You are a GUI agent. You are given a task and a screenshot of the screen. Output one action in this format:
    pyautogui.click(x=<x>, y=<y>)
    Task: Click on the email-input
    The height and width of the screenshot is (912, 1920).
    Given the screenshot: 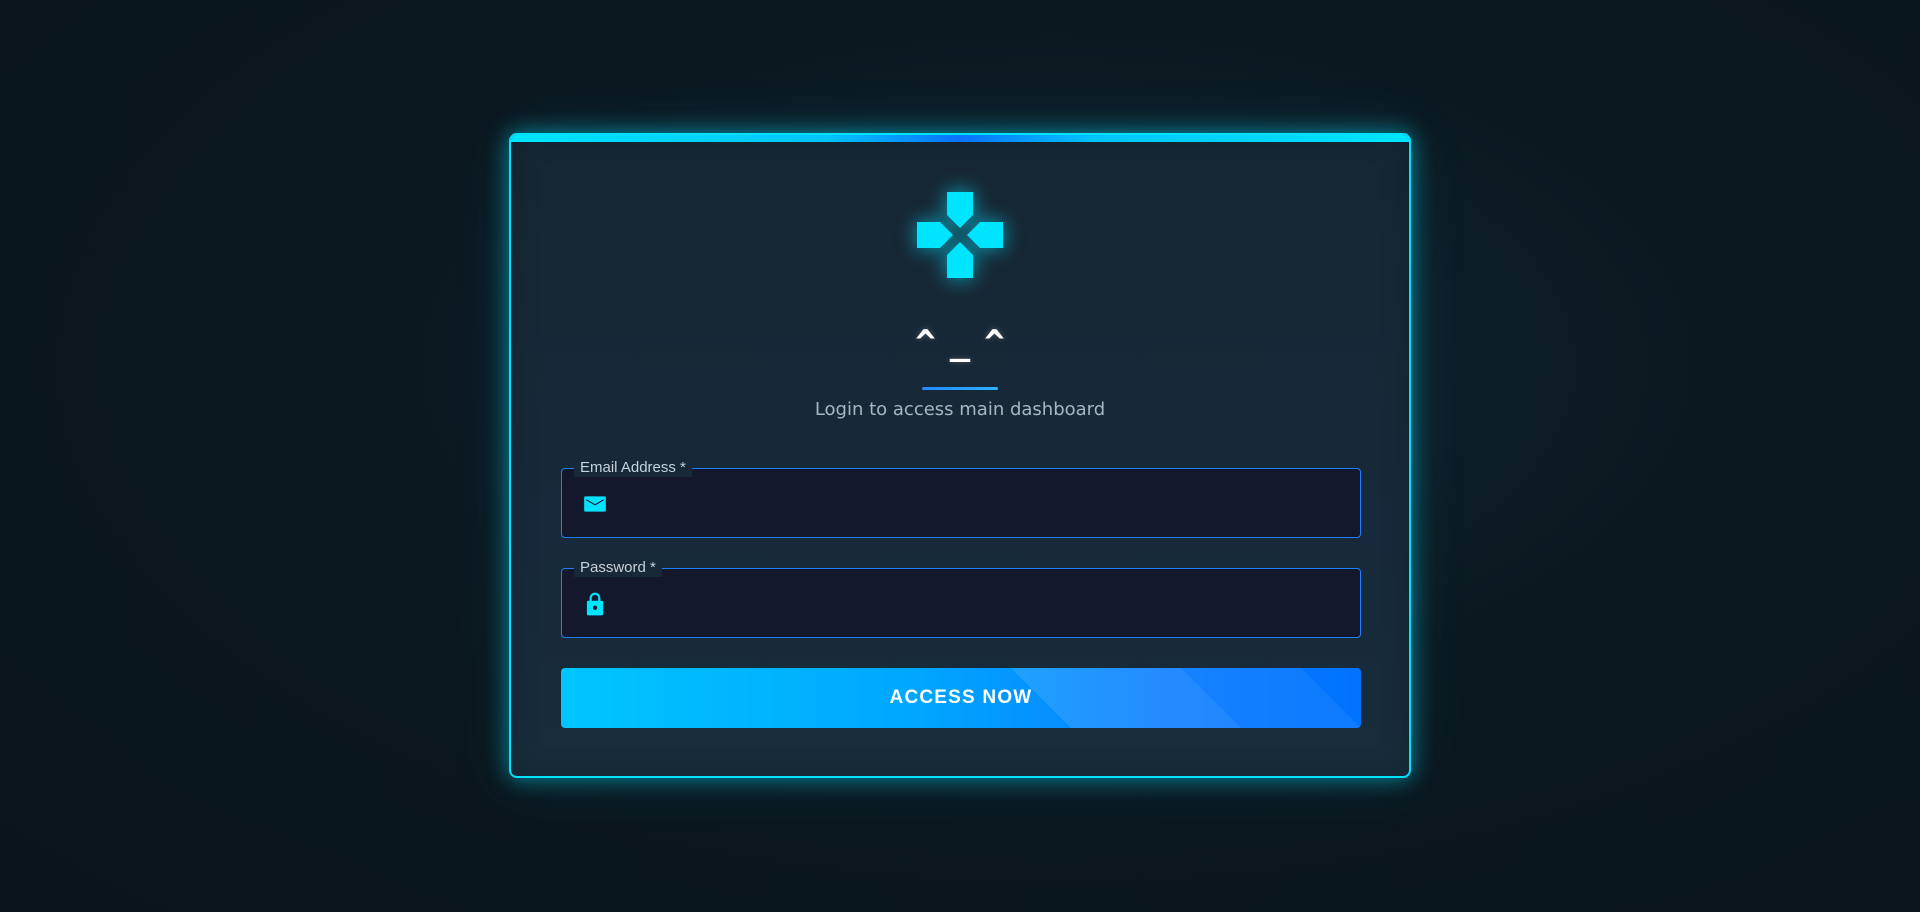 What is the action you would take?
    pyautogui.click(x=985, y=503)
    